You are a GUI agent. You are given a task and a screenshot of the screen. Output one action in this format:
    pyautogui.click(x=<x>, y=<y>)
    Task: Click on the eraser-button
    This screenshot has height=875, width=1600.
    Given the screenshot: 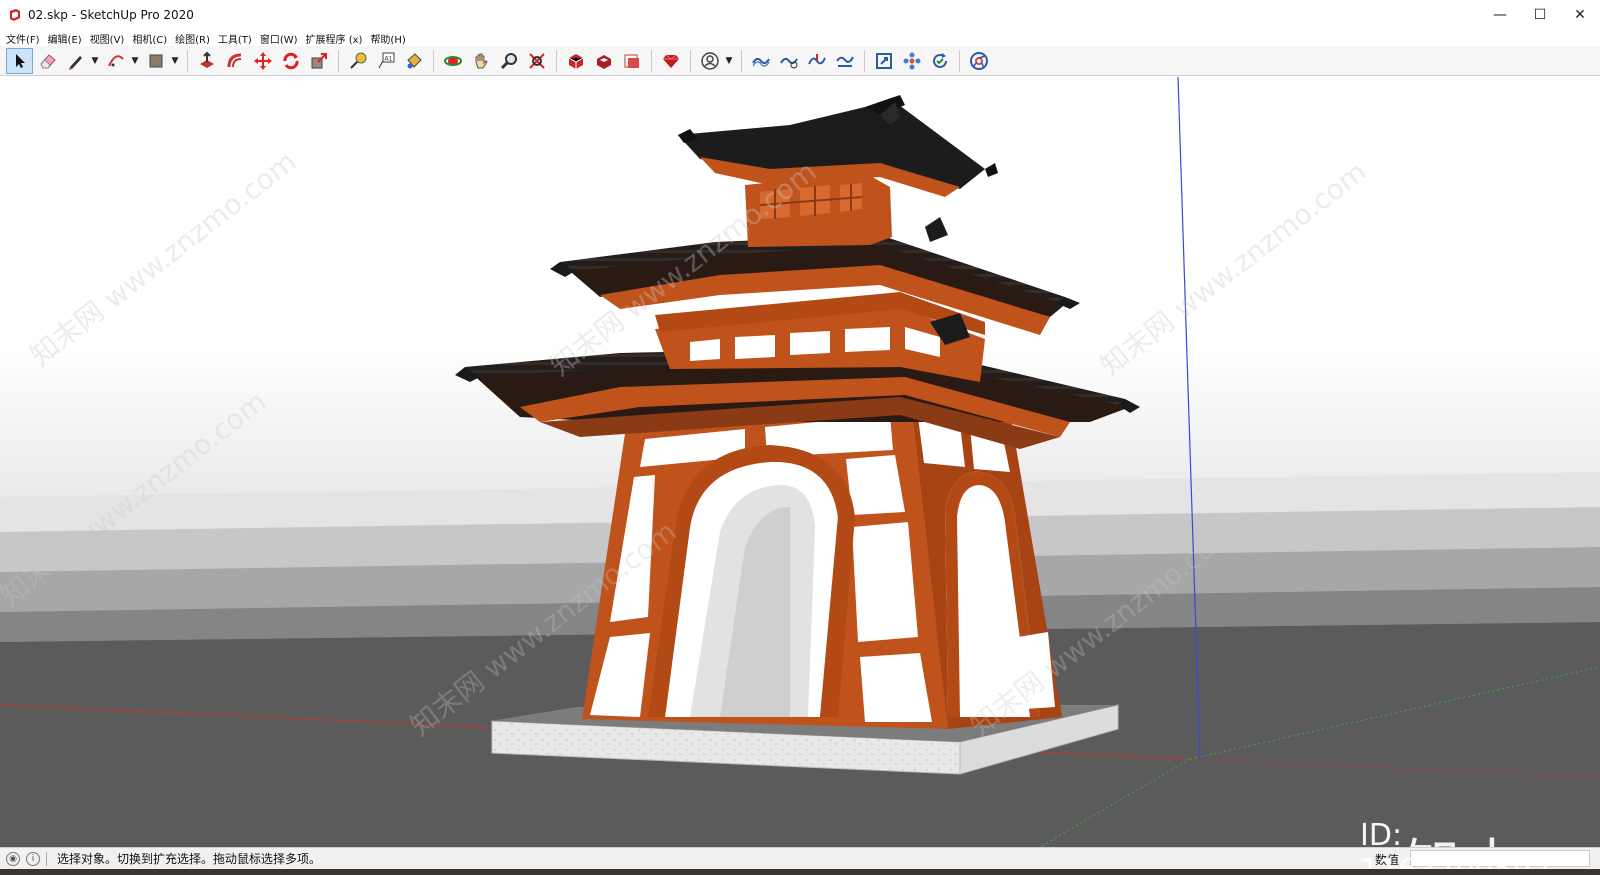 What is the action you would take?
    pyautogui.click(x=47, y=61)
    